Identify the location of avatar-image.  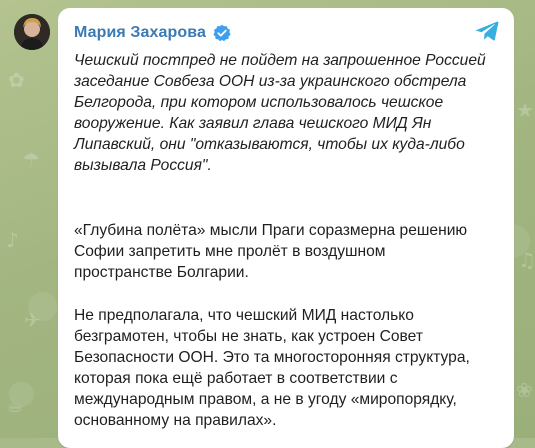
(32, 32).